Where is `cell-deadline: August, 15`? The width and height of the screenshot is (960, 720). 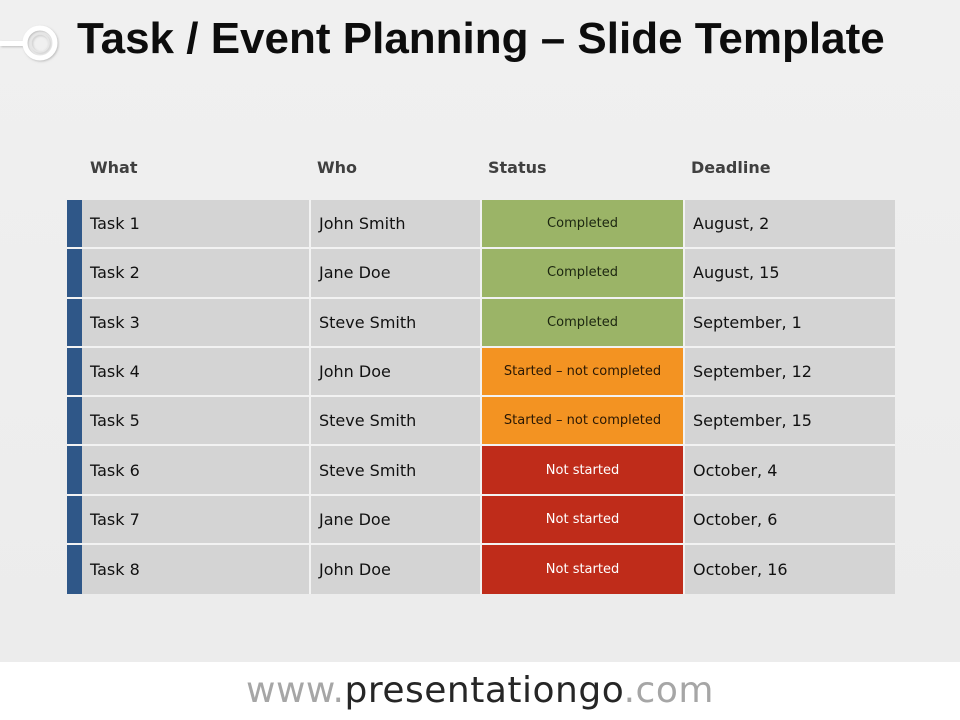 cell-deadline: August, 15 is located at coordinates (789, 273).